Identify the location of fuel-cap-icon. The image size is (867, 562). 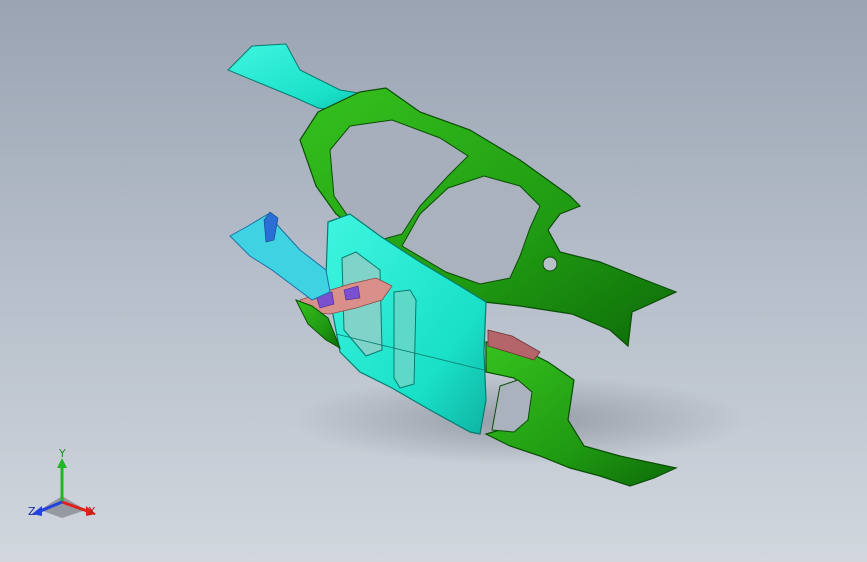
(550, 264).